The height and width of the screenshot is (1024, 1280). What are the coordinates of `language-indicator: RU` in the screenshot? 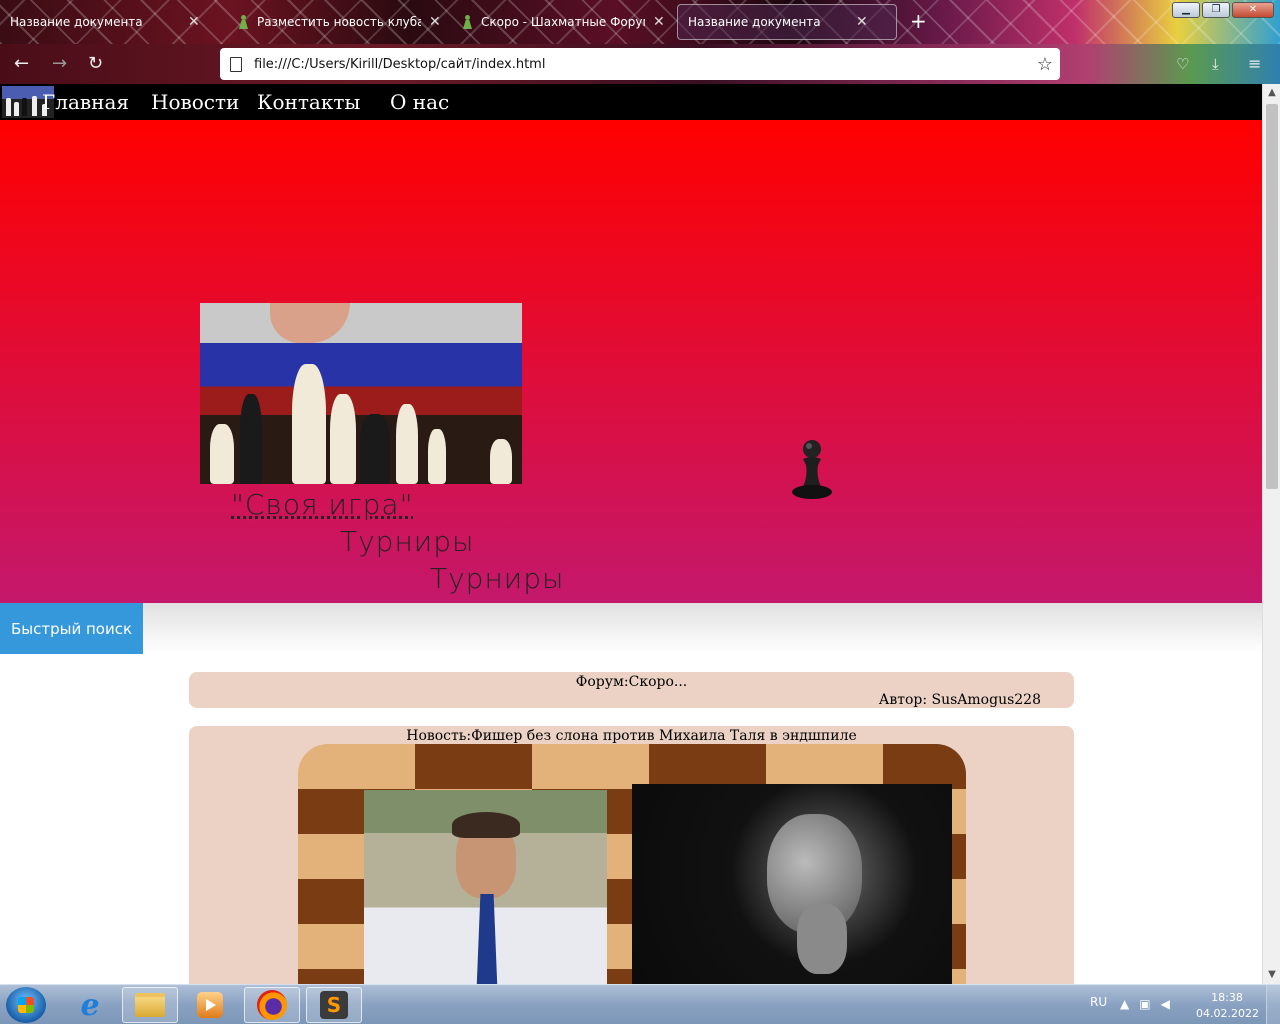 It's located at (1098, 1002).